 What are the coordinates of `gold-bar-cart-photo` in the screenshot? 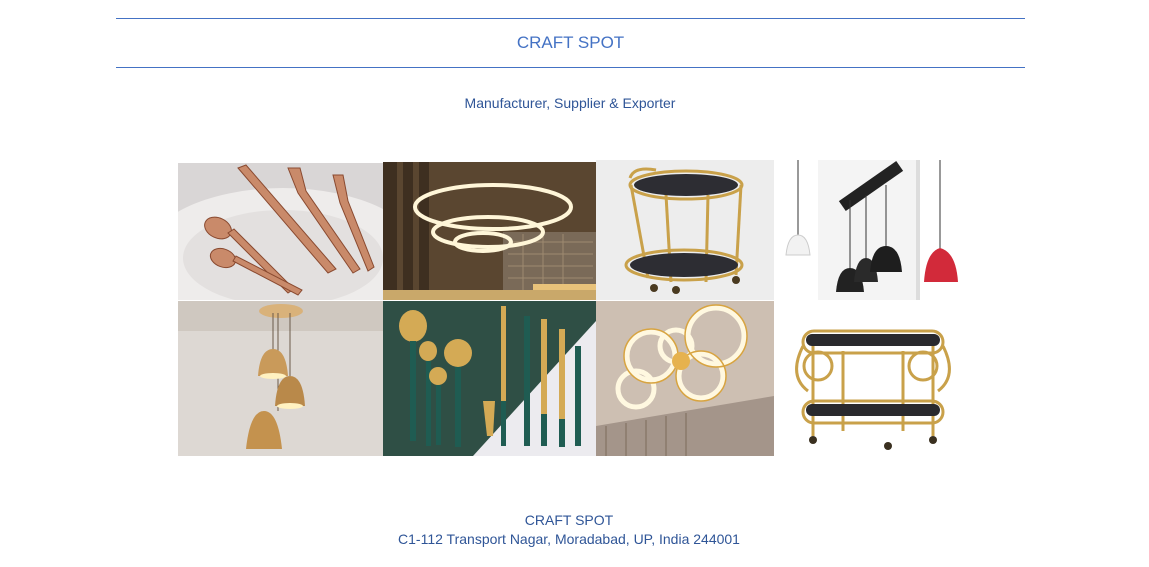 It's located at (685, 230).